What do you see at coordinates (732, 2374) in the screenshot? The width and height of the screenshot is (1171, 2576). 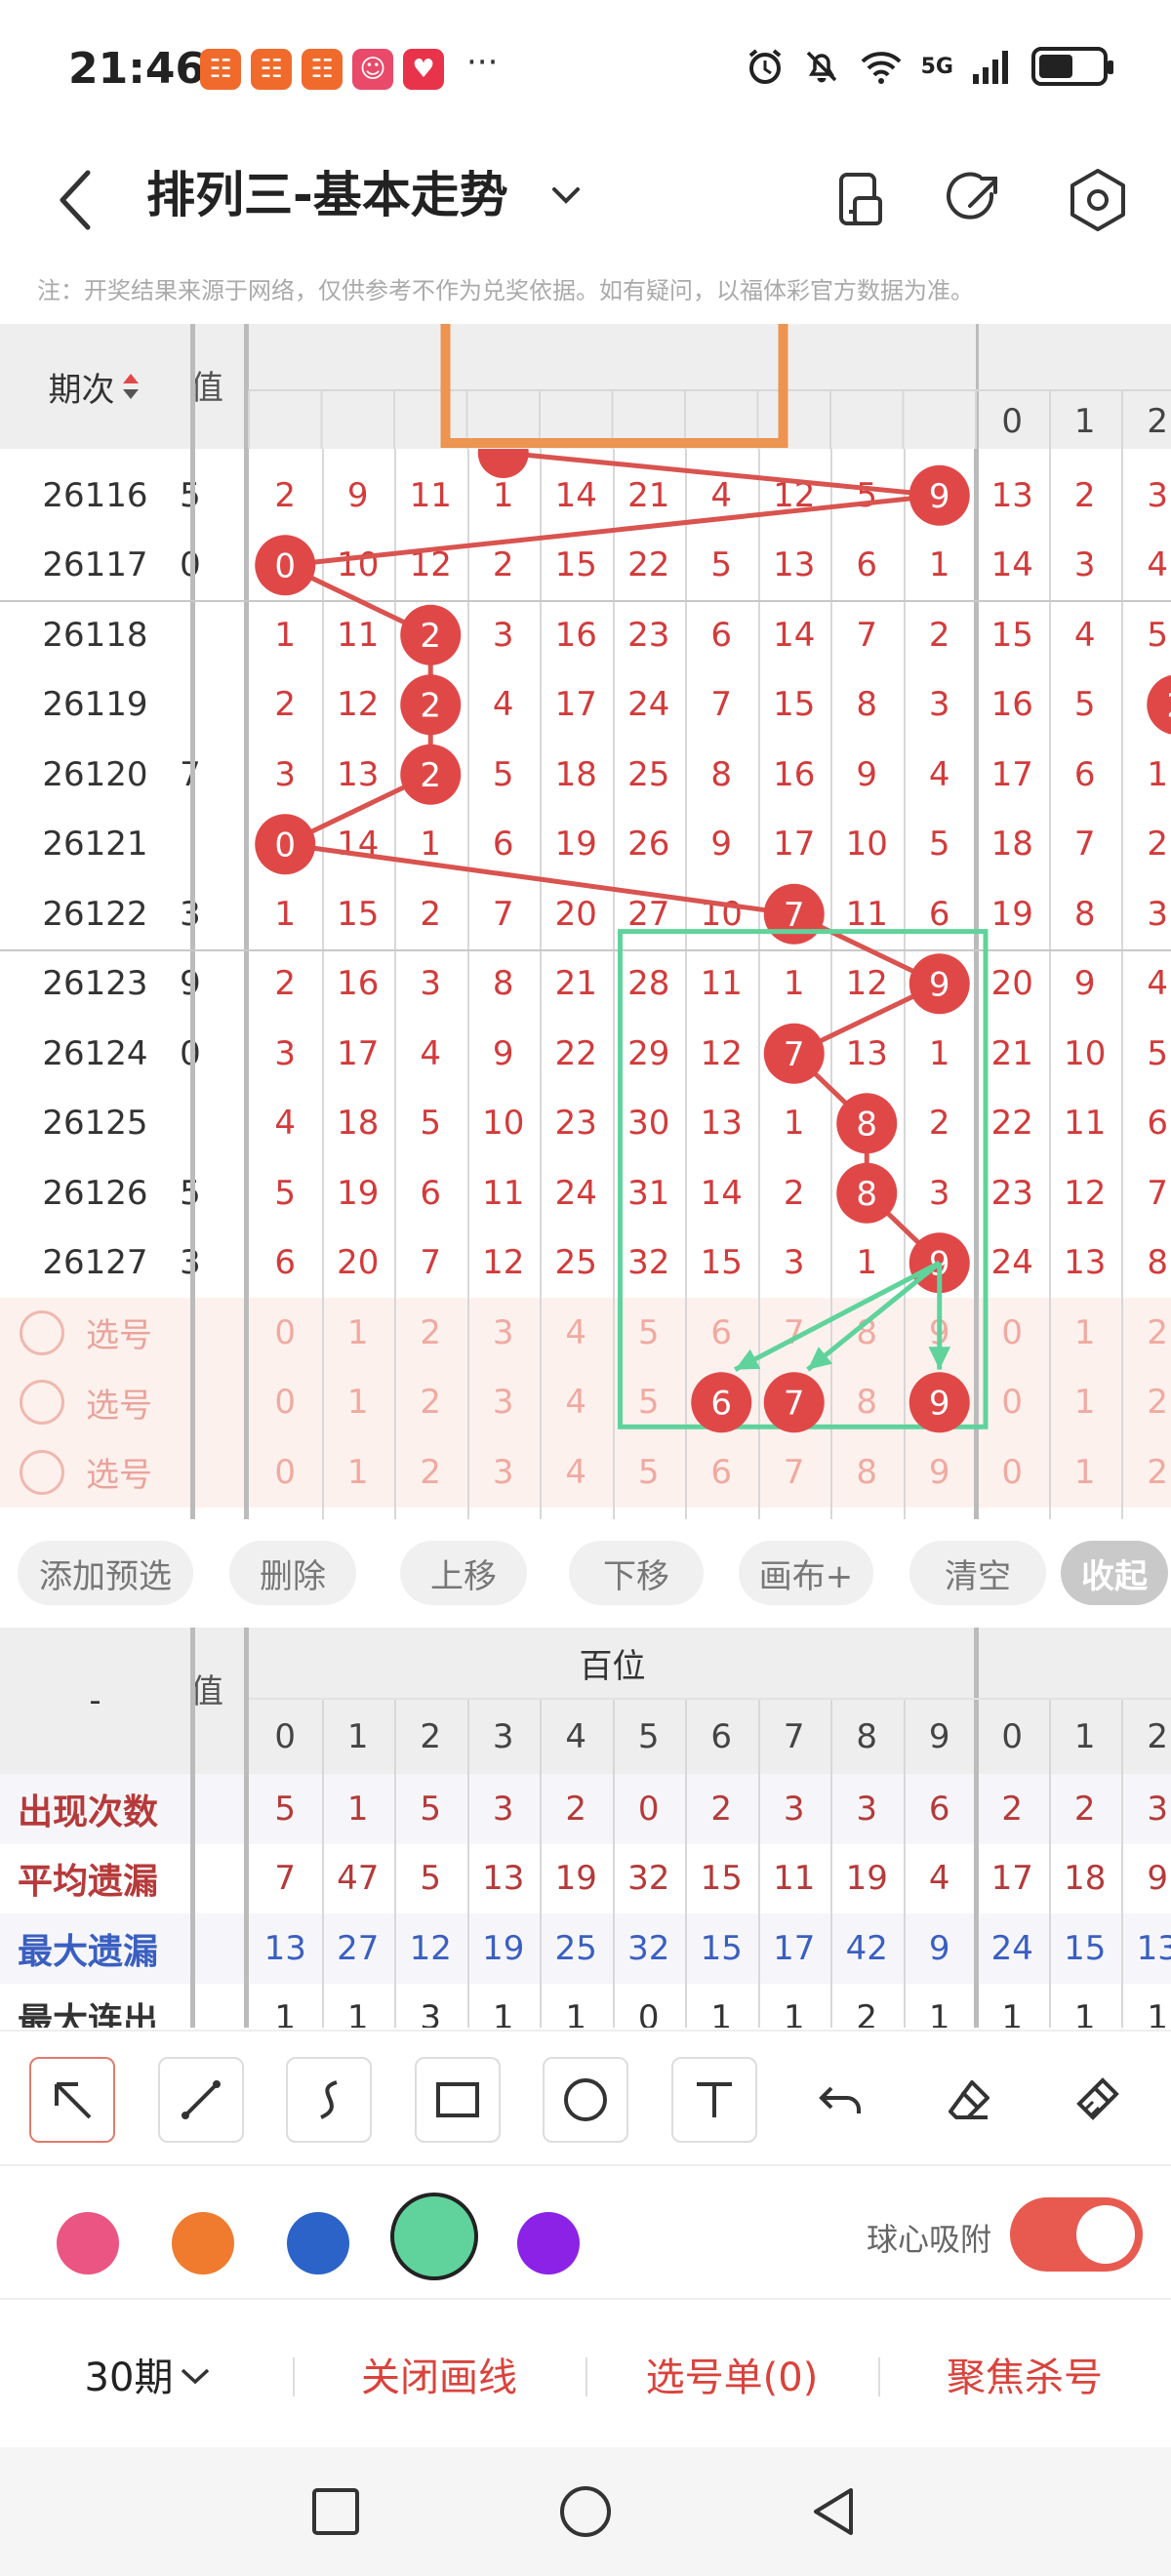 I see `pick-list-button: 选号单(0)` at bounding box center [732, 2374].